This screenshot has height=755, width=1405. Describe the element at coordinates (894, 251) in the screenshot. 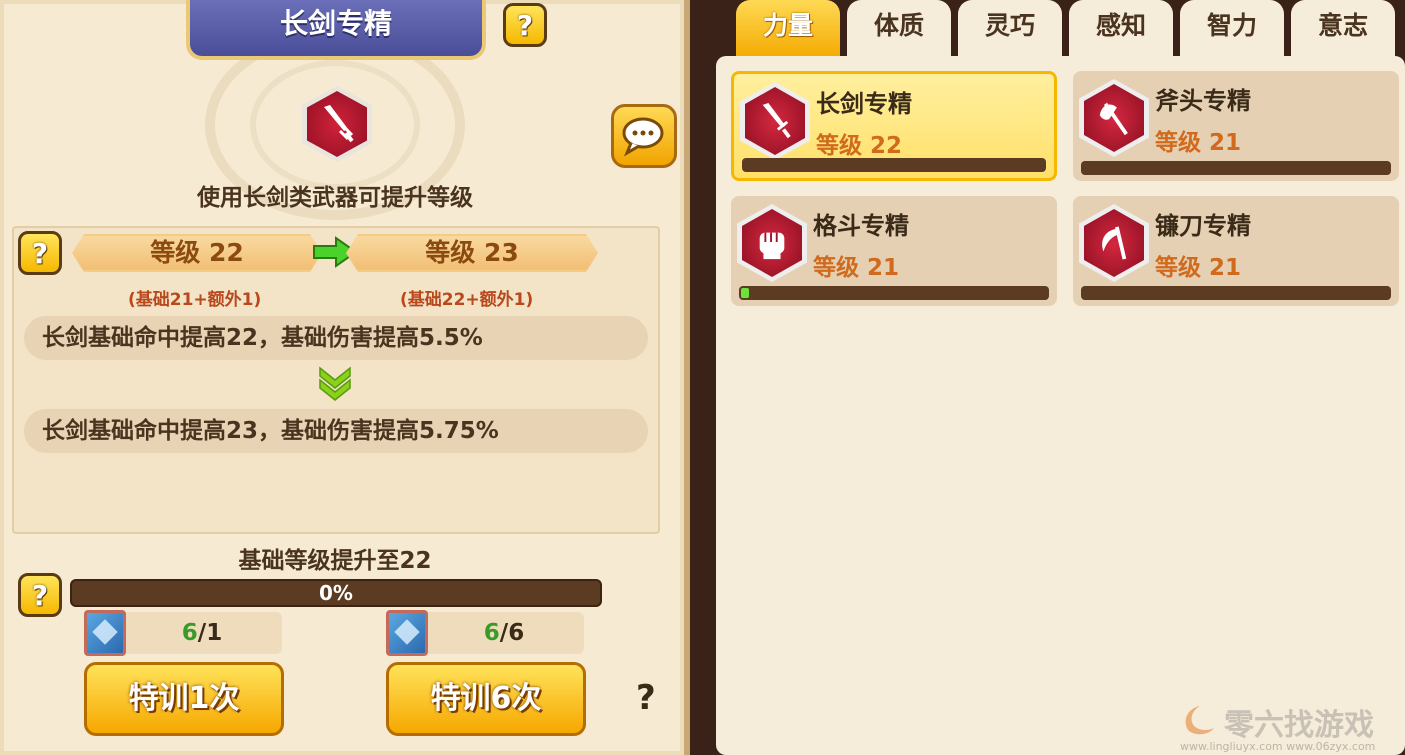

I see `skill-card-brawl: 格斗专精 等级 21` at that location.